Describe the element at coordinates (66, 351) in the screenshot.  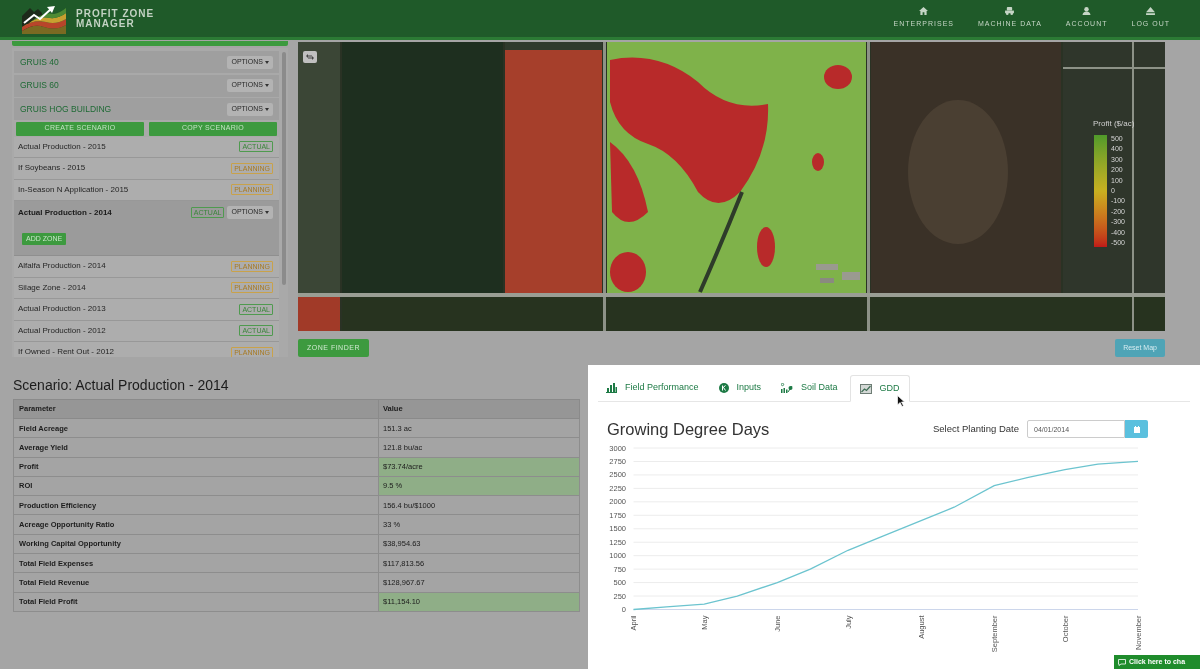
I see `scenario-name: If Owned - Rent Out - 2012` at that location.